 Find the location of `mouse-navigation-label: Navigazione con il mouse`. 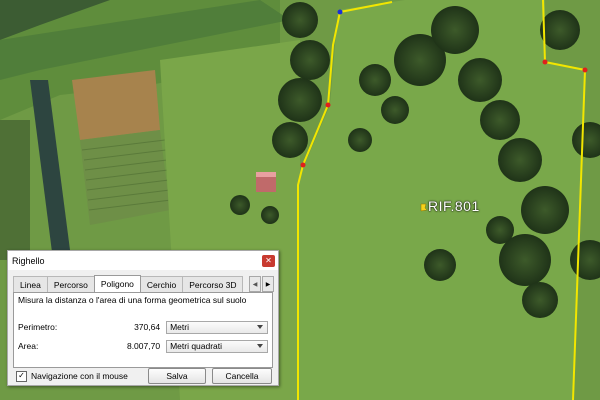

mouse-navigation-label: Navigazione con il mouse is located at coordinates (79, 376).